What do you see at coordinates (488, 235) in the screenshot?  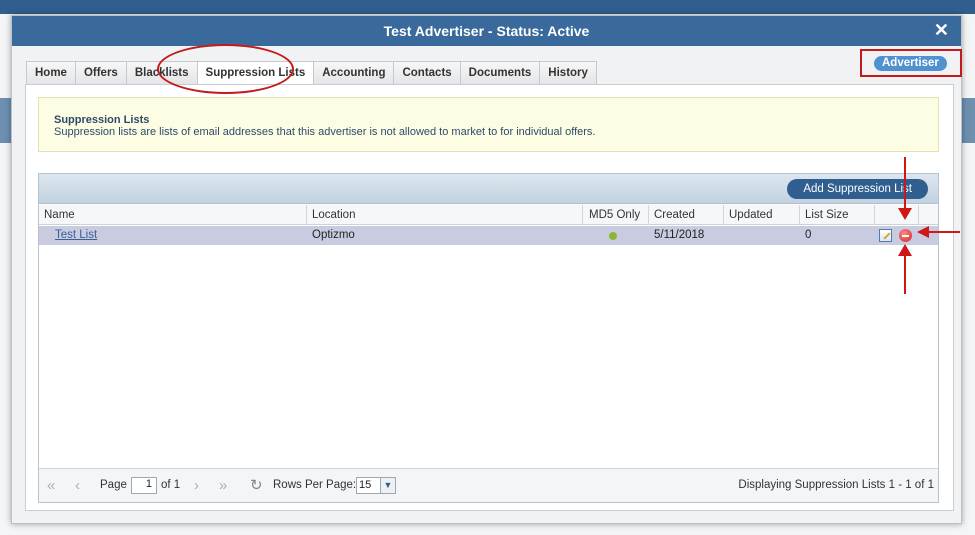 I see `table-row: Test List Optizmo 5/11/2018 0` at bounding box center [488, 235].